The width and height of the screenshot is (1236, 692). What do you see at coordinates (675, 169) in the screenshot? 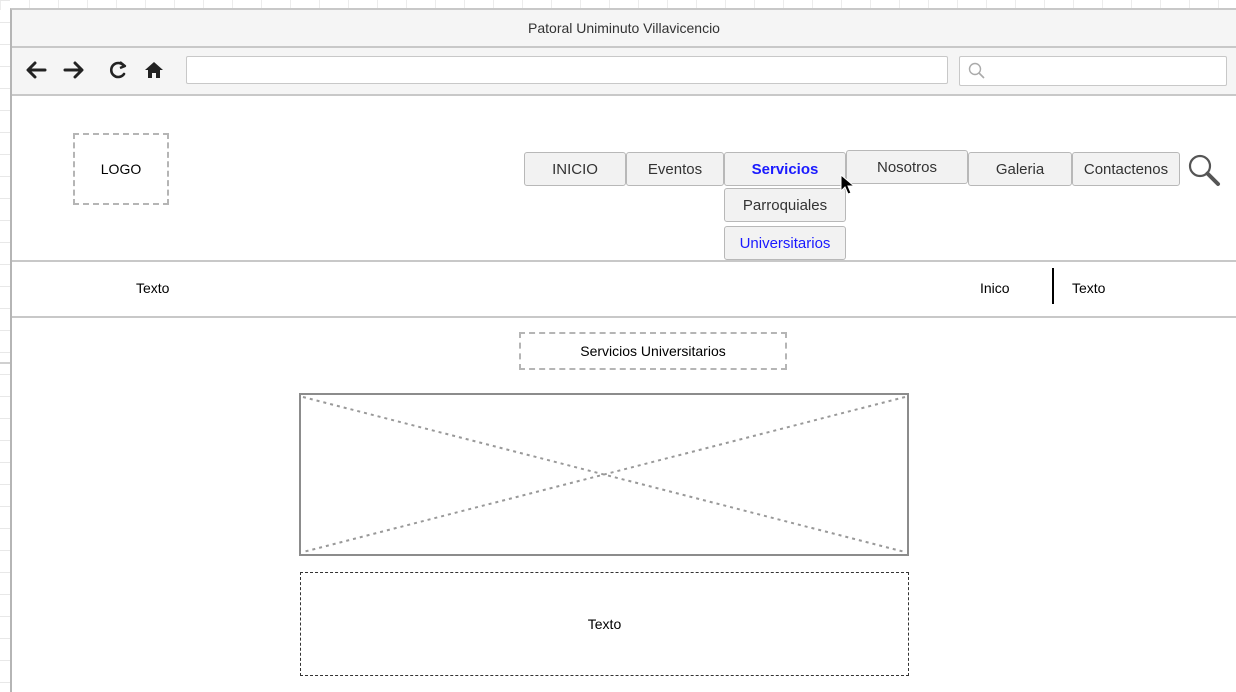
I see `menu-item-eventos: Eventos` at bounding box center [675, 169].